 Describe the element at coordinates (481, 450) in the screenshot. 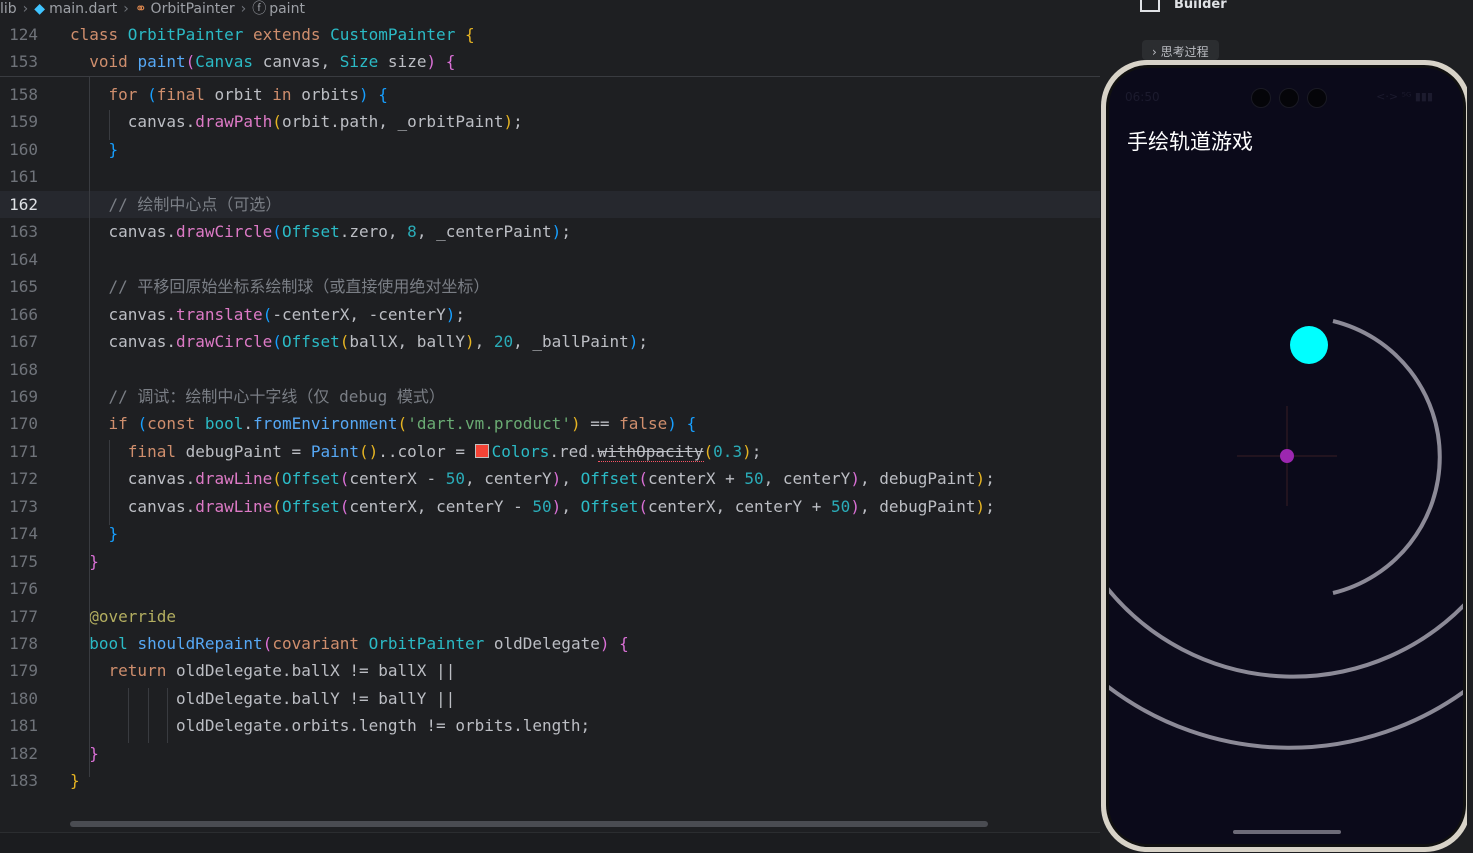

I see `color-swatch-icon` at that location.